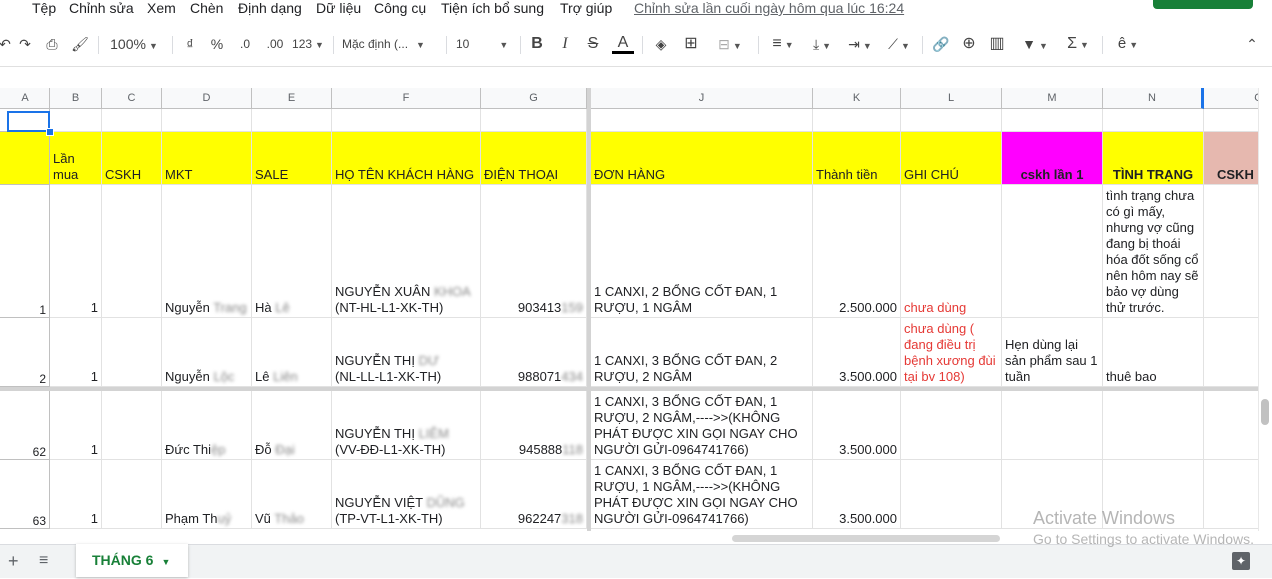 This screenshot has height=579, width=1272. Describe the element at coordinates (1153, 425) in the screenshot. I see `status-cell` at that location.